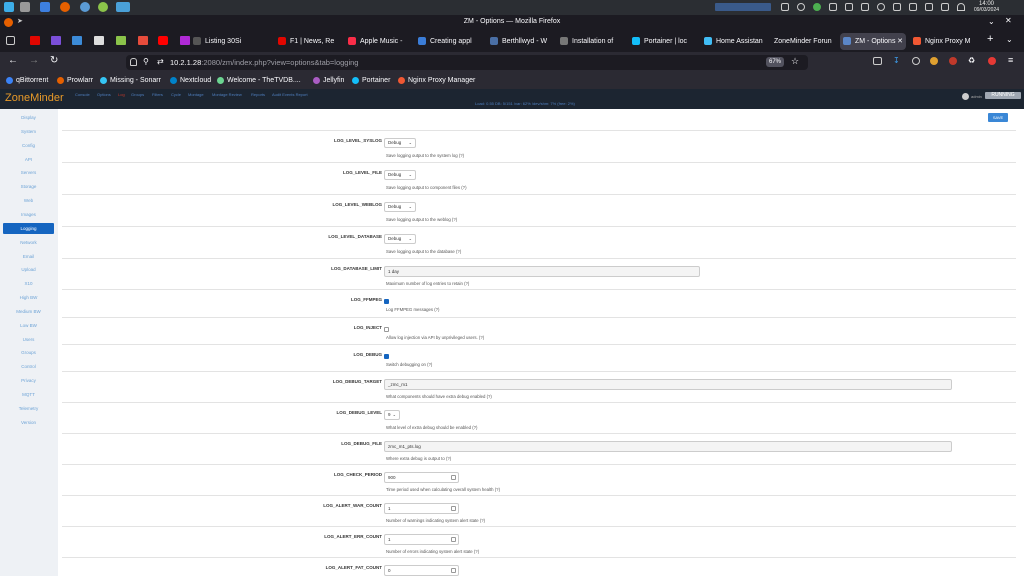 The width and height of the screenshot is (1024, 579). I want to click on bookmark: Portainer, so click(371, 80).